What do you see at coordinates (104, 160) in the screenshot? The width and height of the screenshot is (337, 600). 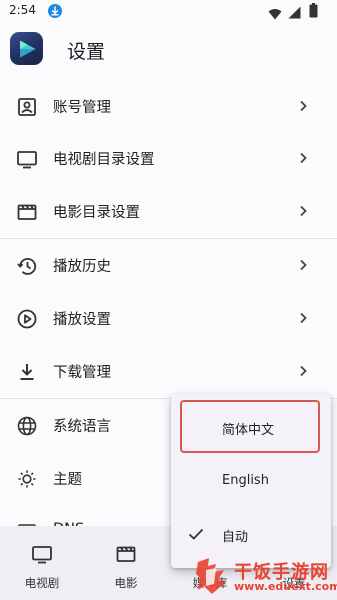 I see `setting-label: 电视剧目录设置` at bounding box center [104, 160].